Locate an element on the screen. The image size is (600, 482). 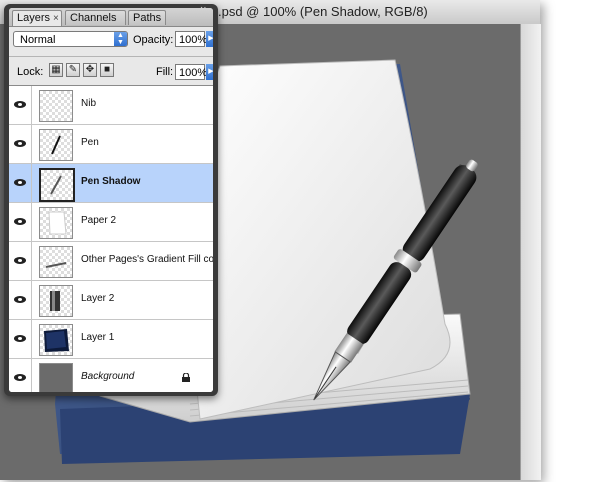
lock-label: Lock: is located at coordinates (30, 72).